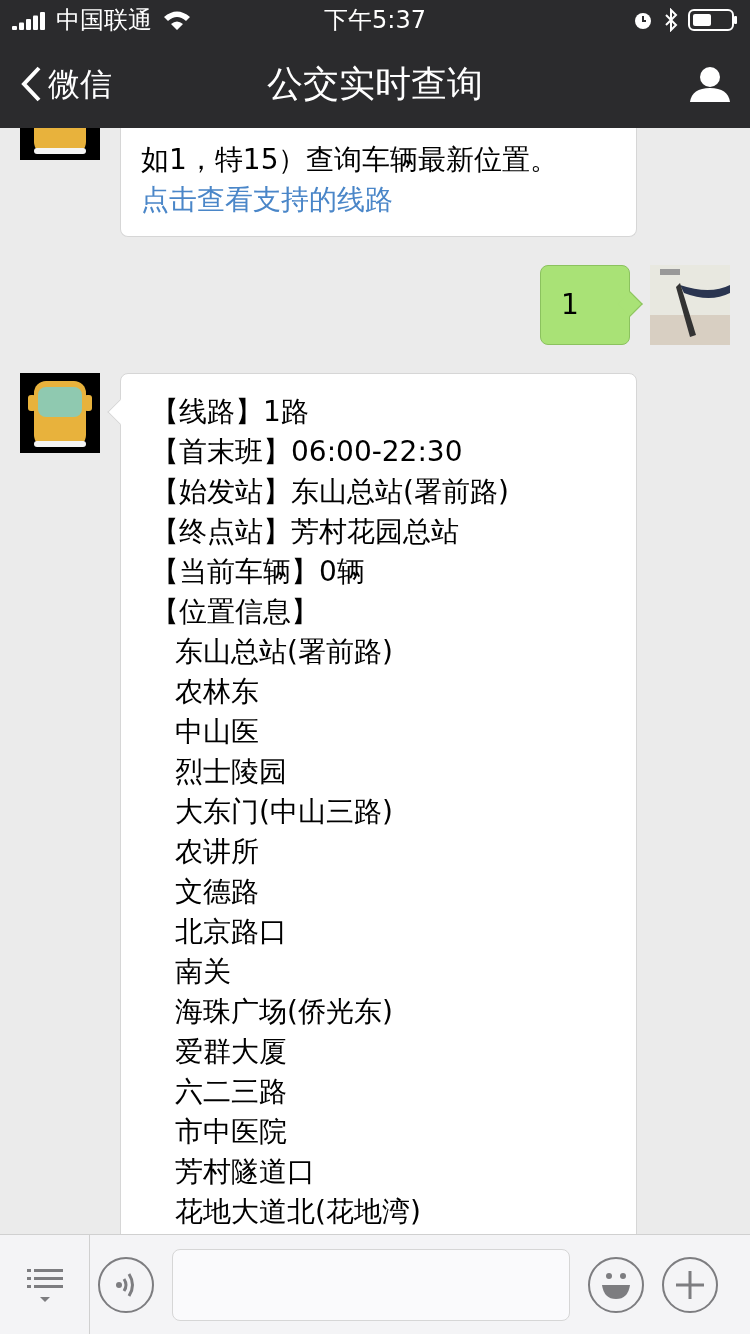 This screenshot has width=750, height=1334. What do you see at coordinates (235, 612) in the screenshot?
I see `message-line: 【位置信息】` at bounding box center [235, 612].